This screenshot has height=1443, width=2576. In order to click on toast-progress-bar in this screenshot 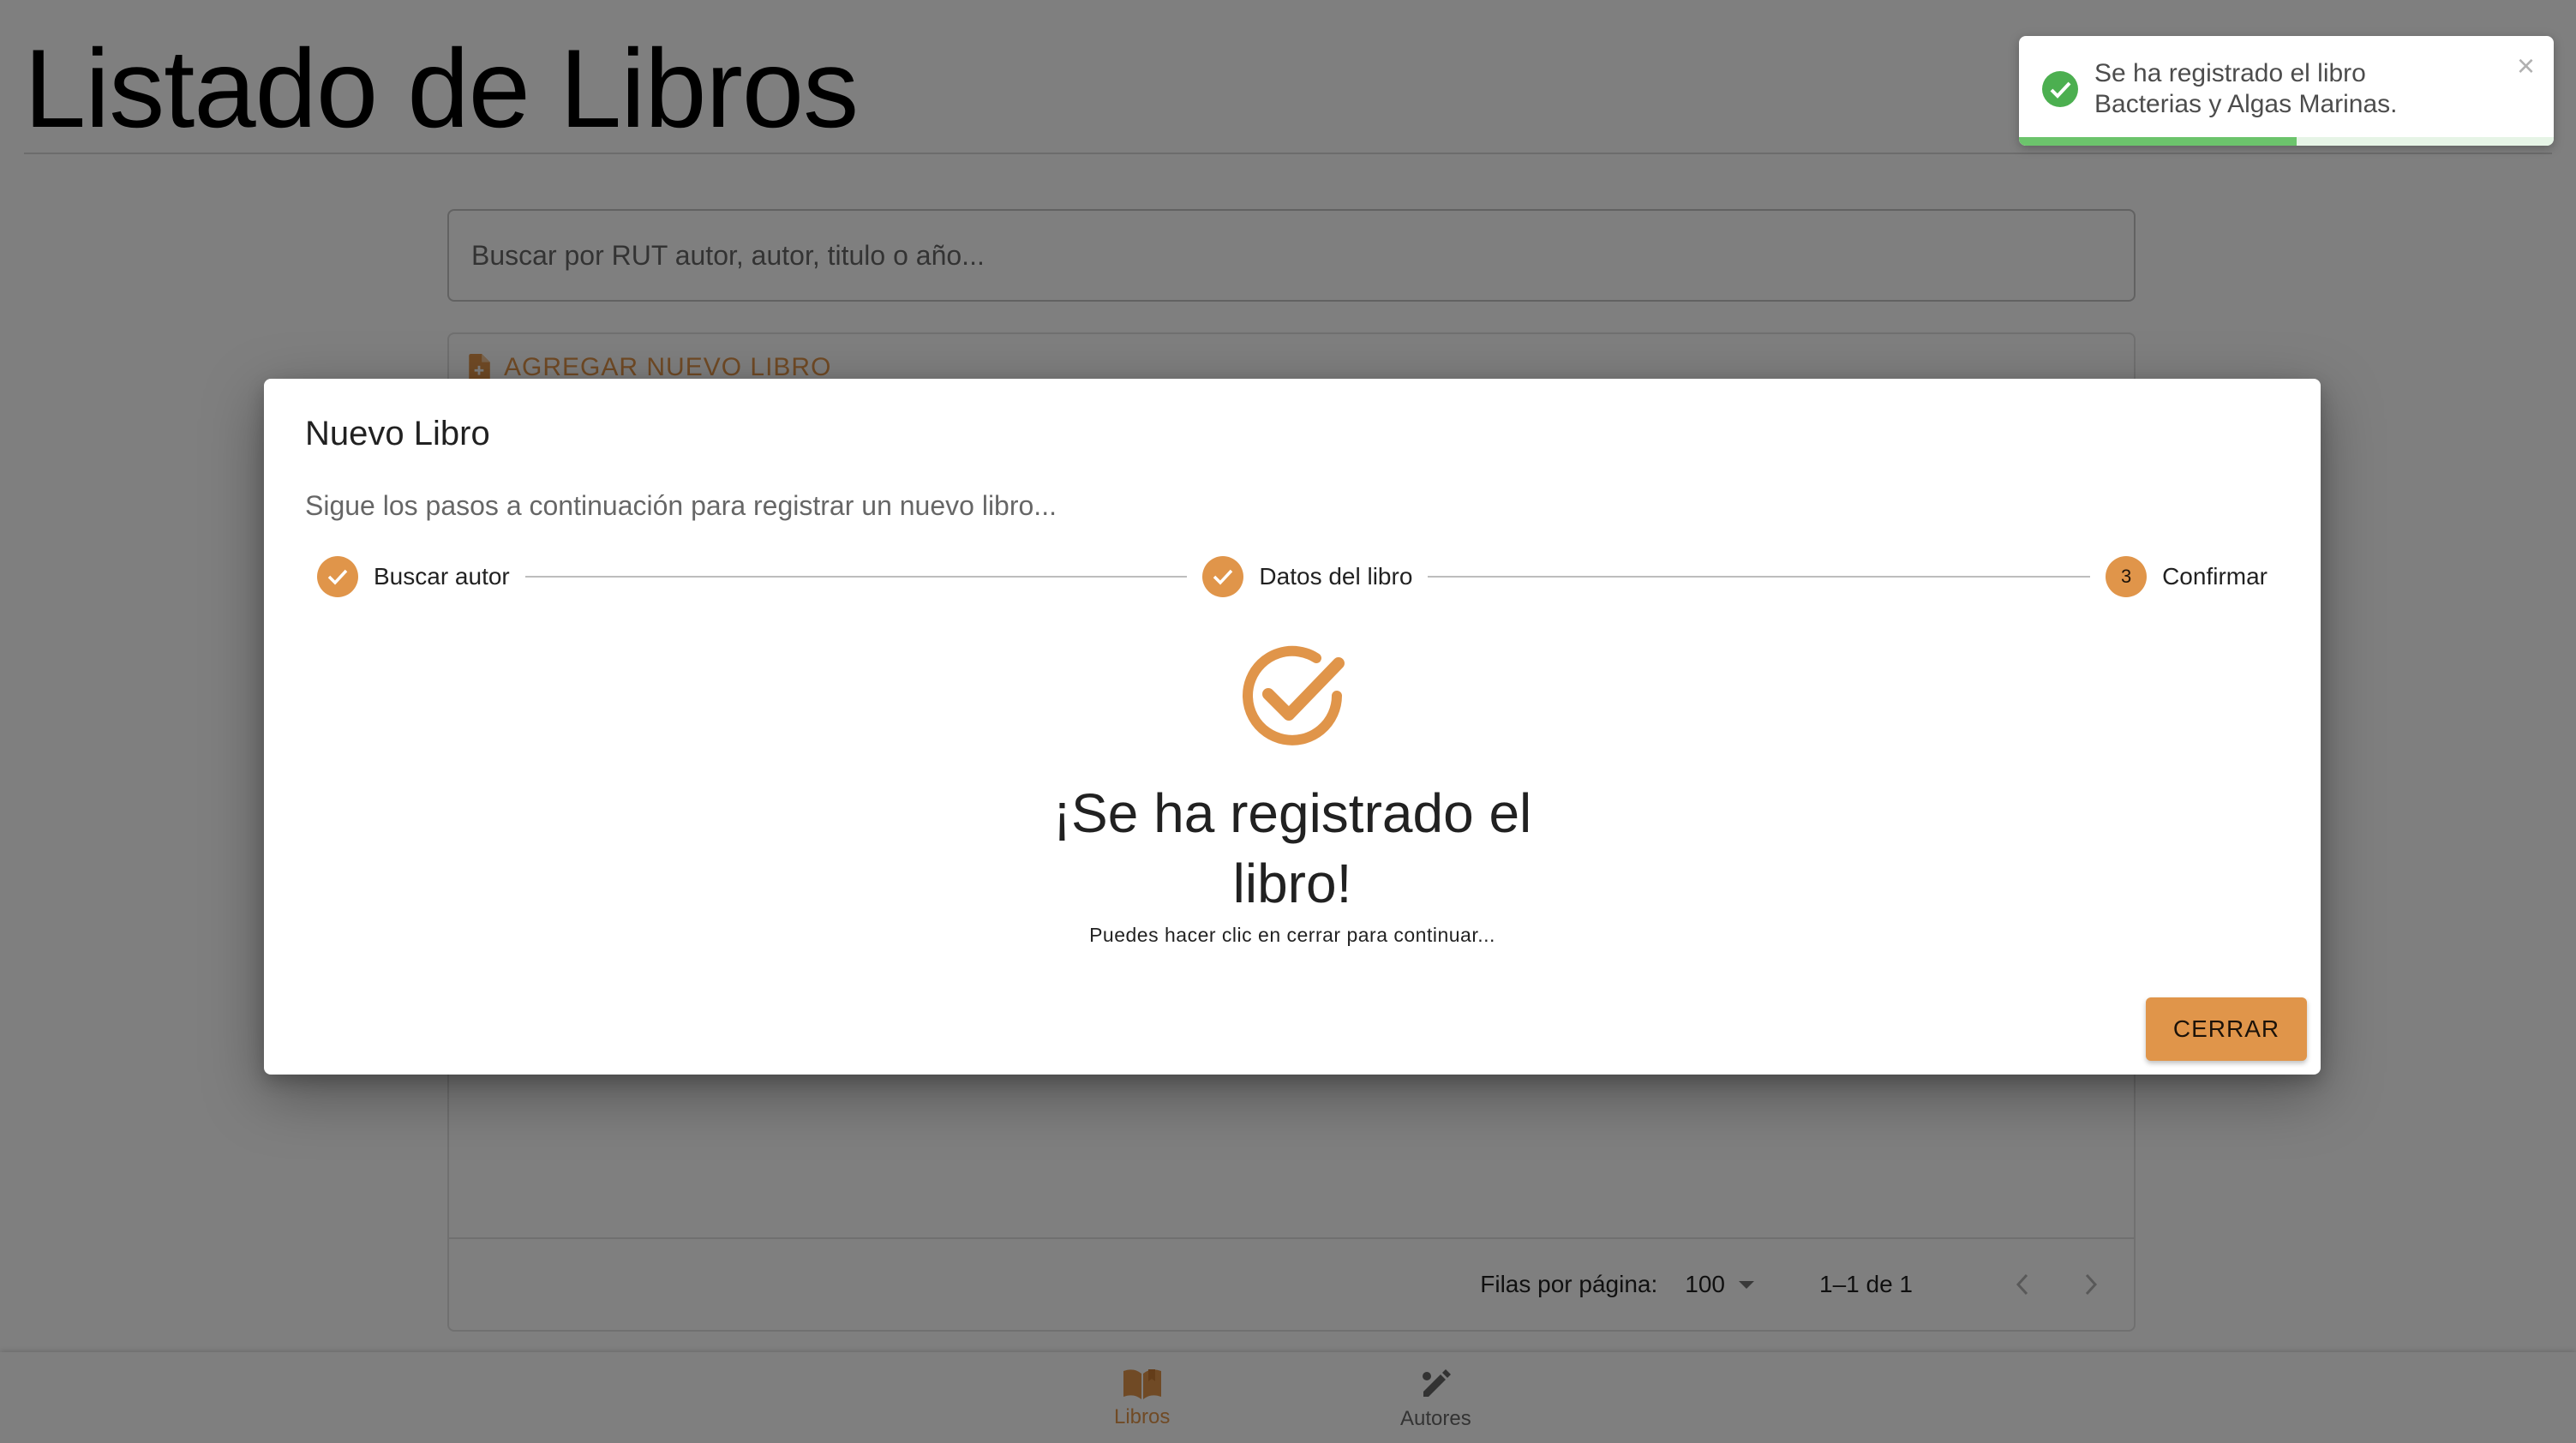, I will do `click(2286, 141)`.